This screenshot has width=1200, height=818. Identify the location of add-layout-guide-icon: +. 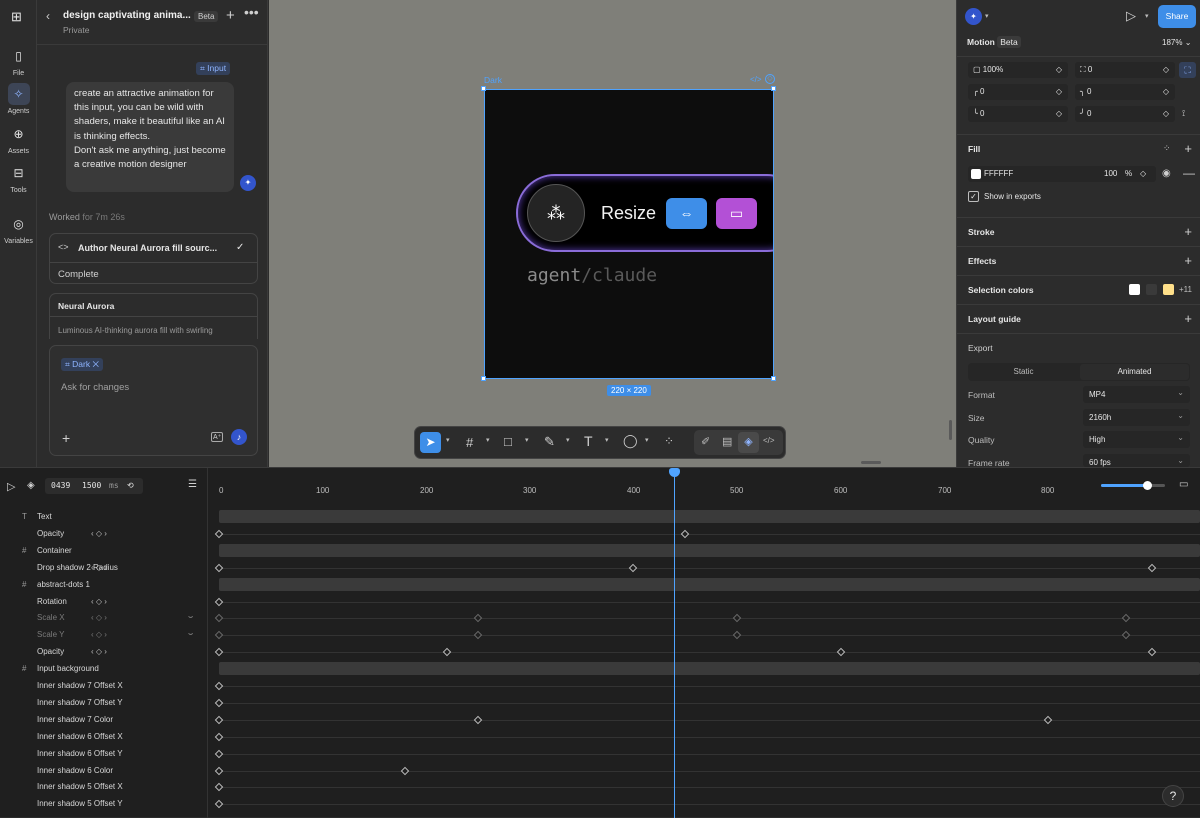
(1188, 318).